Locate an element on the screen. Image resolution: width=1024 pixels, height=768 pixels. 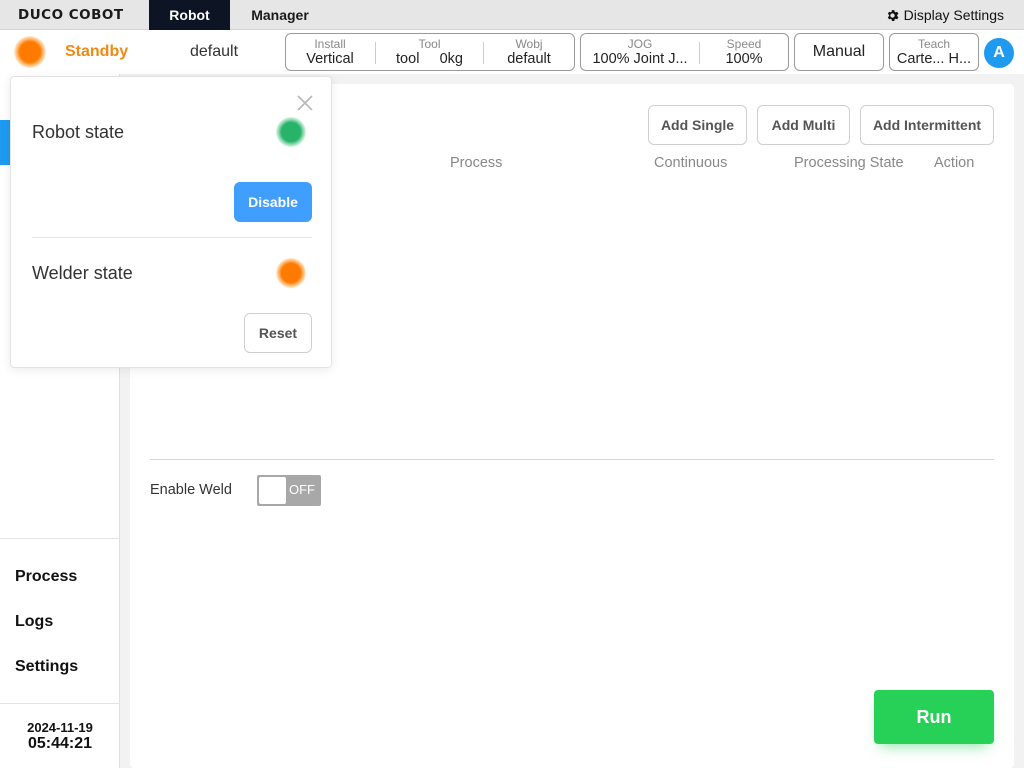
robot-state-label: Robot state is located at coordinates (78, 132).